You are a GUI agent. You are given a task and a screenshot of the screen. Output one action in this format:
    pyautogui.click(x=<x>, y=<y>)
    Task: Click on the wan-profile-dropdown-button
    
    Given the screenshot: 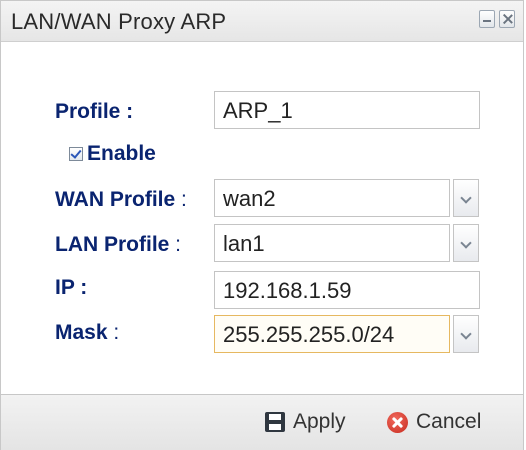 What is the action you would take?
    pyautogui.click(x=466, y=198)
    